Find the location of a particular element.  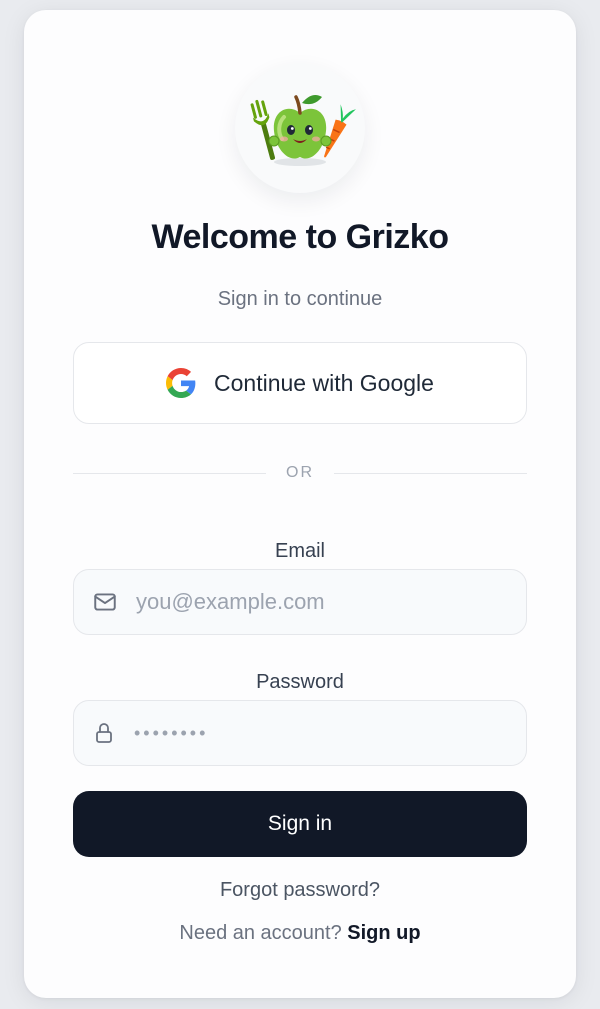

password-input is located at coordinates (324, 733).